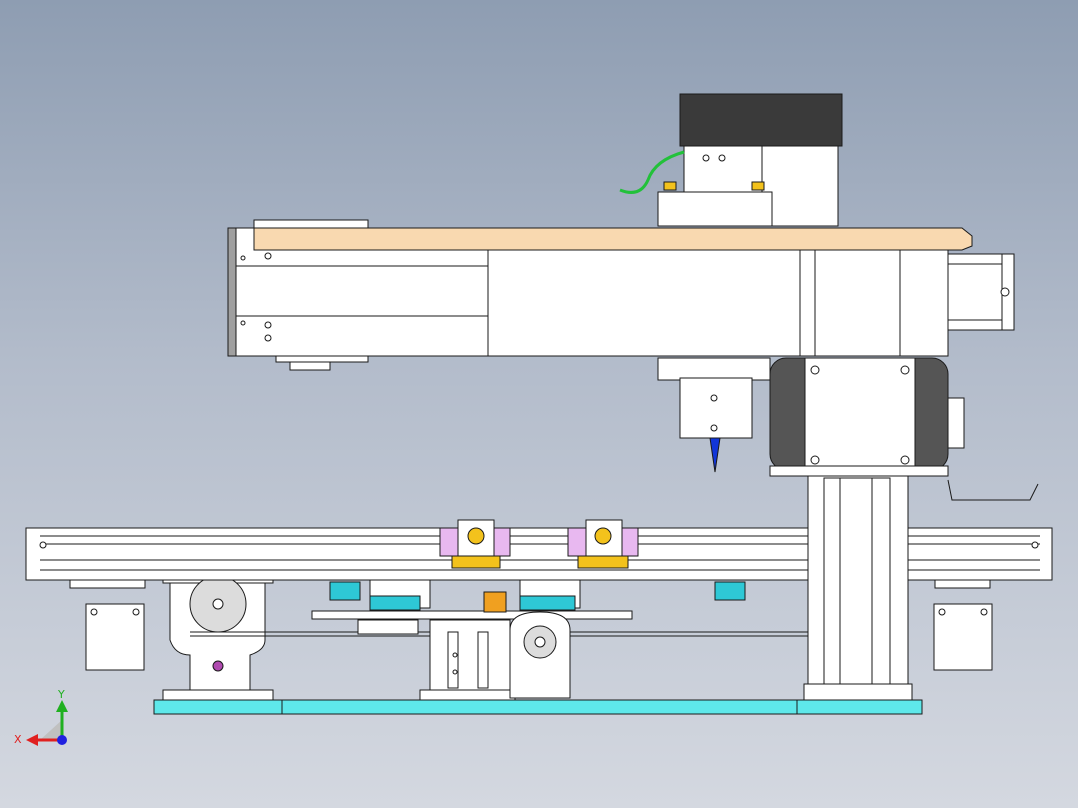  Describe the element at coordinates (981, 292) in the screenshot. I see `arm-end-motor` at that location.